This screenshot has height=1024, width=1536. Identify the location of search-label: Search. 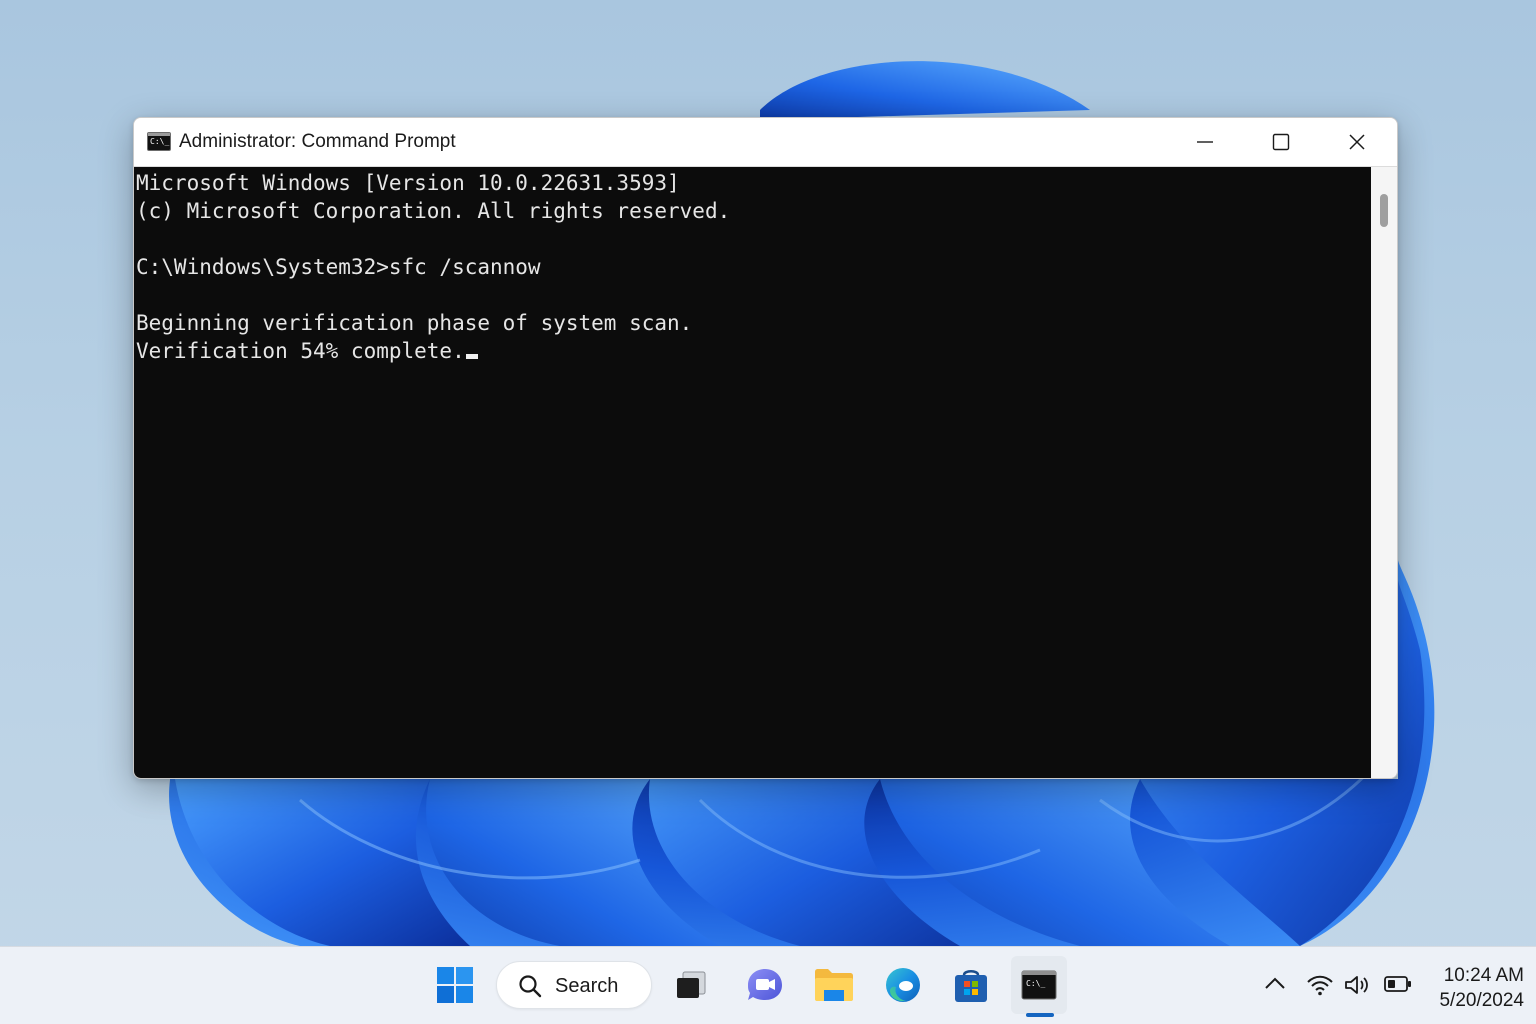
(587, 986).